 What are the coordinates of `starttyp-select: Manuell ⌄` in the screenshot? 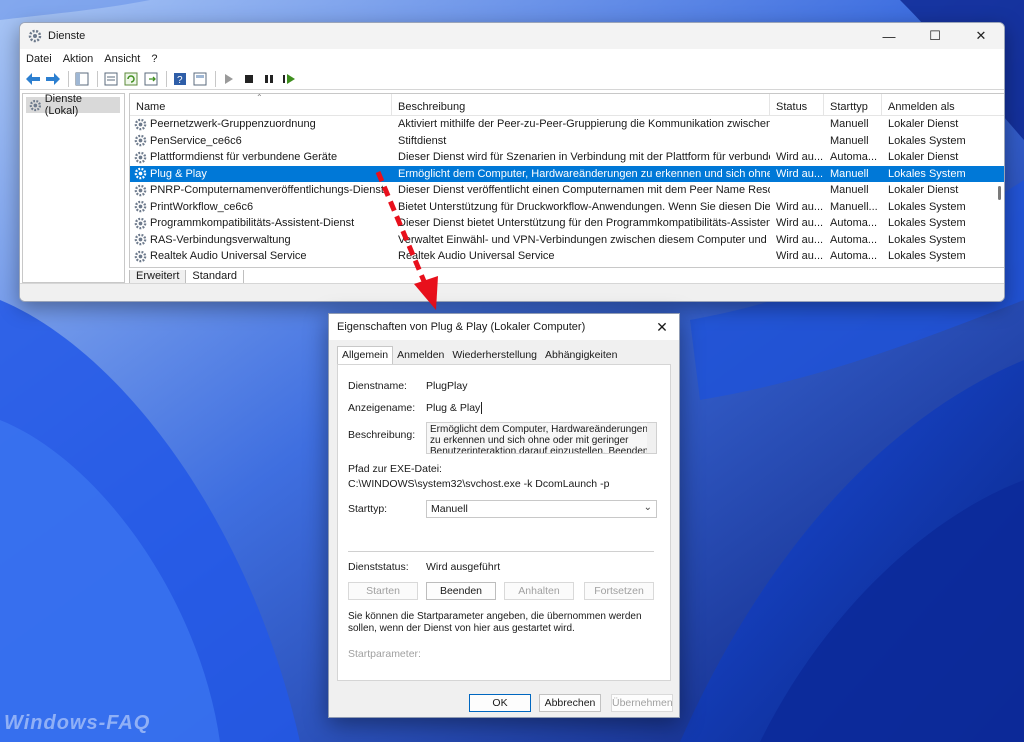 It's located at (541, 509).